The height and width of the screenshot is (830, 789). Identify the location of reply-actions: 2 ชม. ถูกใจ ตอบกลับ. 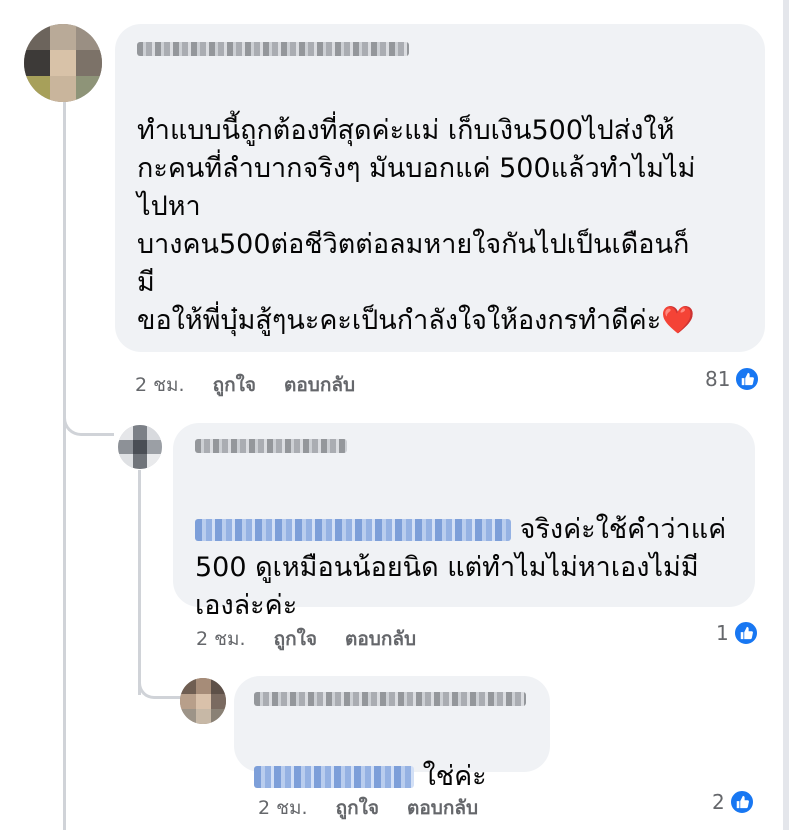
(320, 639).